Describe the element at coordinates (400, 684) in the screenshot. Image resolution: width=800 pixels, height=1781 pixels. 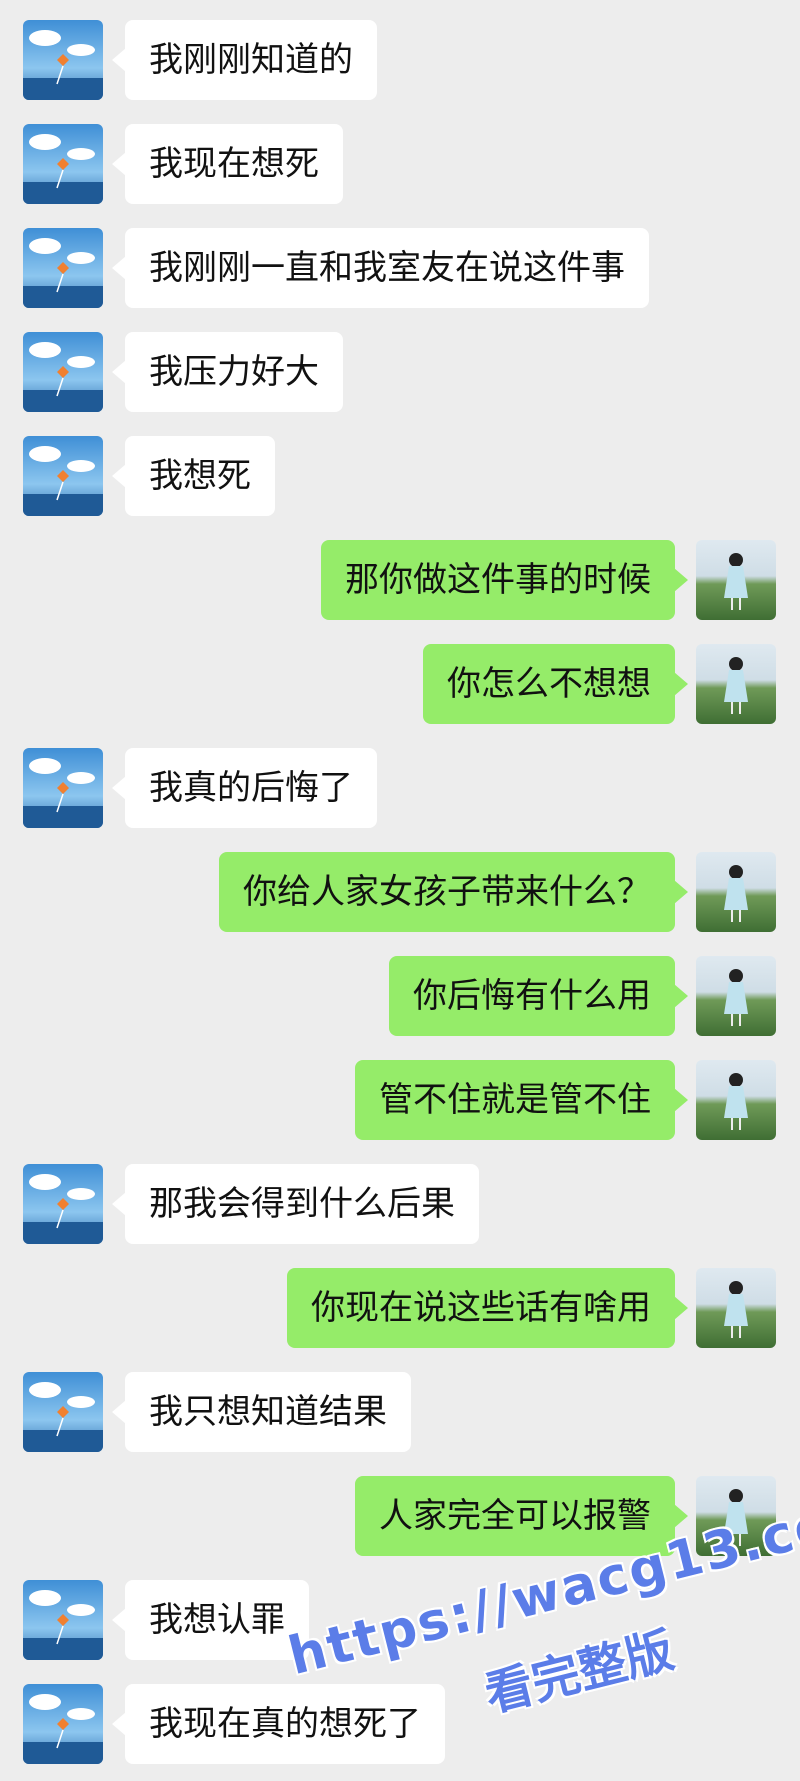
I see `message-row: 你怎么不想想` at that location.